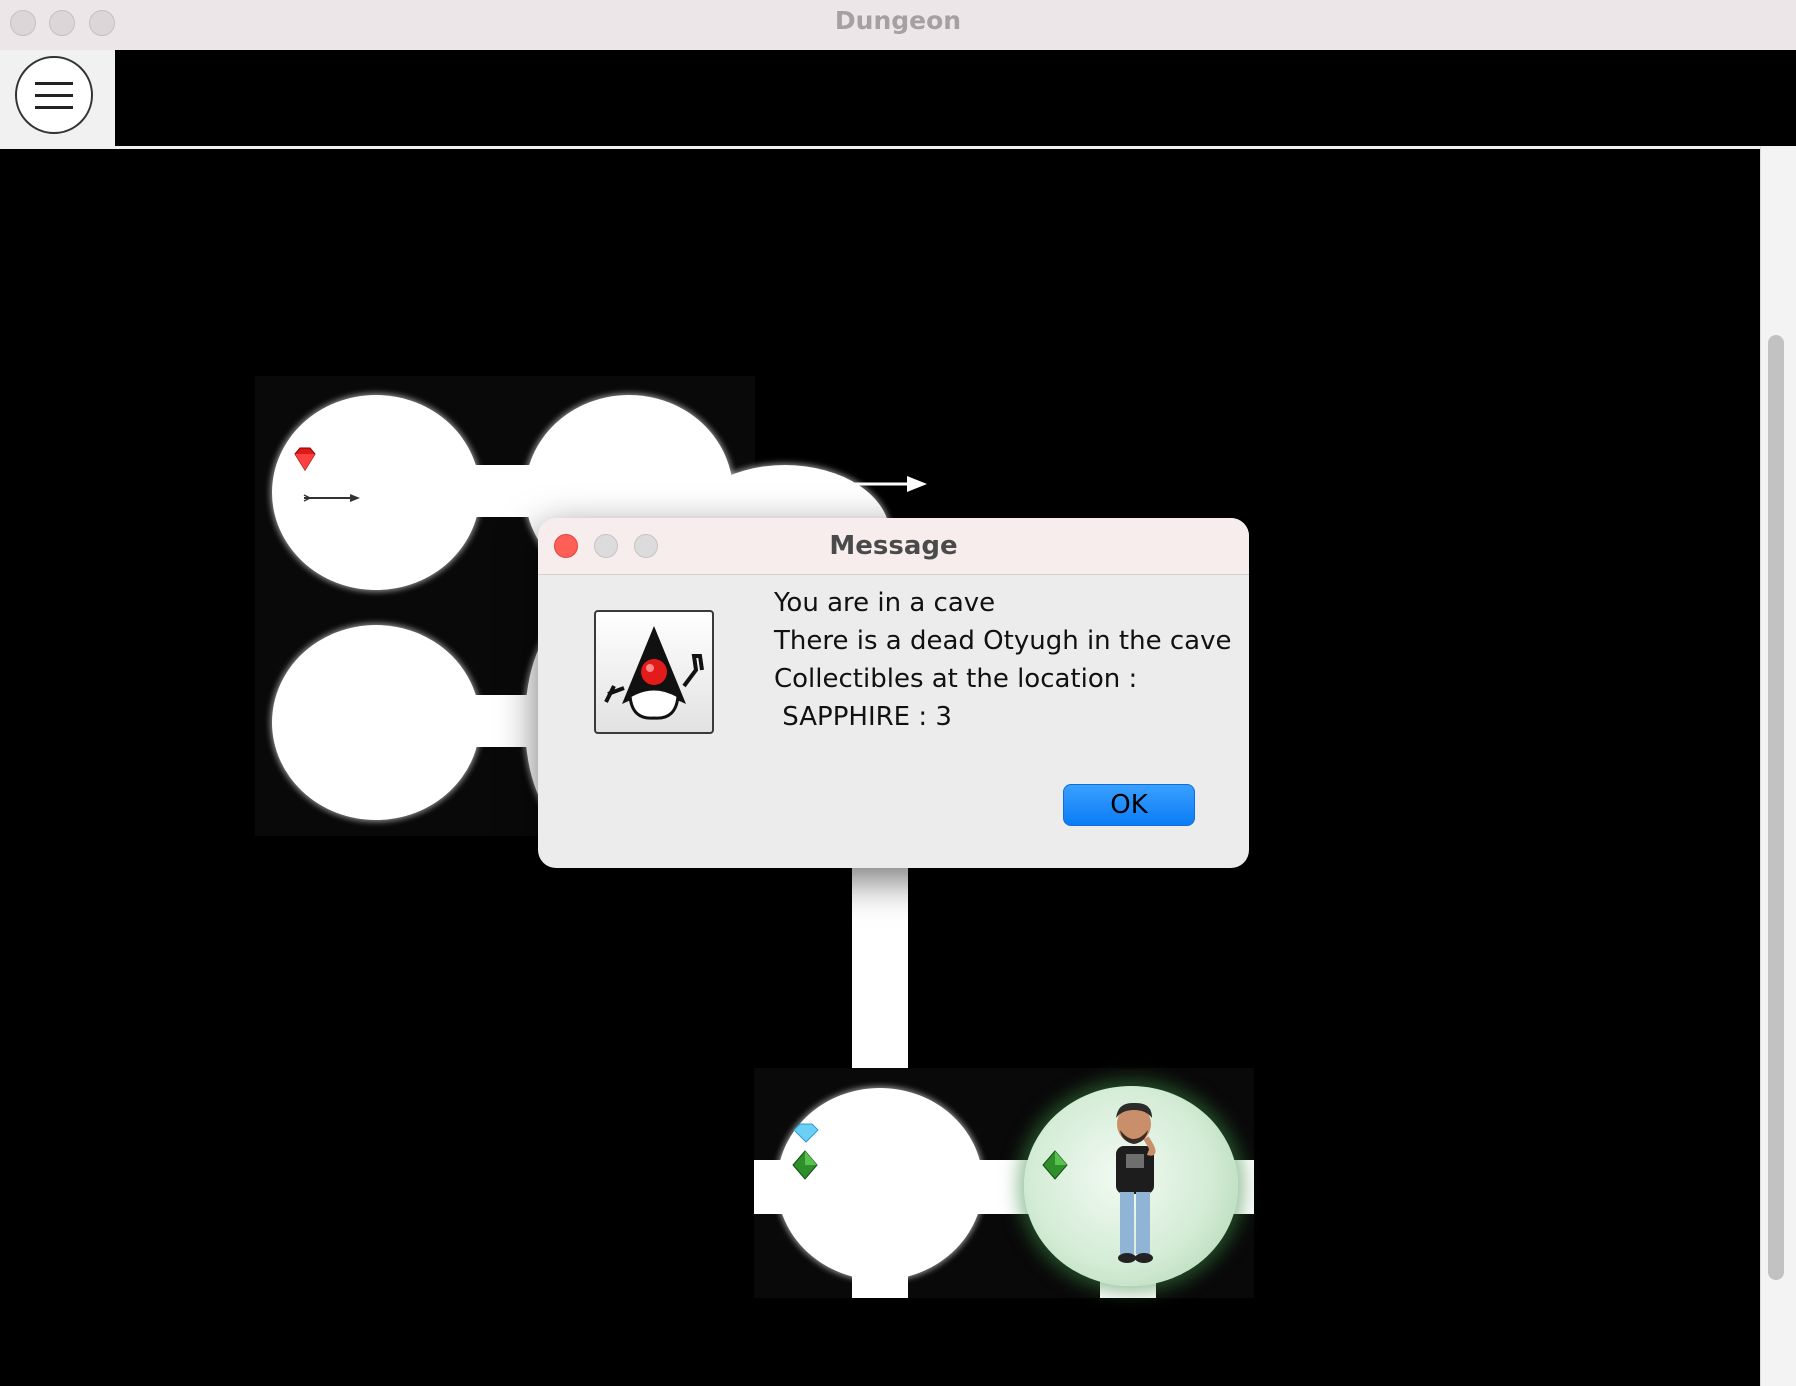  I want to click on dialog-message-line: There is a dead Otyugh in the cave, so click(1003, 641).